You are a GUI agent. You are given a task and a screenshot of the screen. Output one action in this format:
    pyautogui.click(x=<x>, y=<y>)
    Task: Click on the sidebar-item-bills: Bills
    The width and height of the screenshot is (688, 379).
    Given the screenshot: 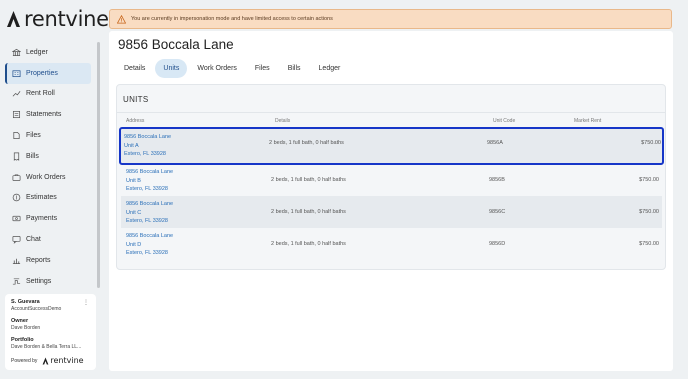 What is the action you would take?
    pyautogui.click(x=48, y=156)
    